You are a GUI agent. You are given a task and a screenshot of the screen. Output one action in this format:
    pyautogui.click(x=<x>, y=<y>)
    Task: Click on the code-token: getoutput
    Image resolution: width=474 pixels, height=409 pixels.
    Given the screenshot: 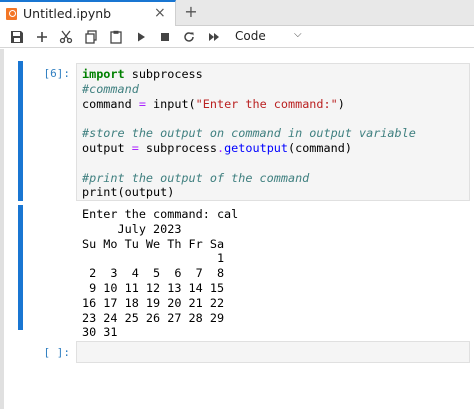 What is the action you would take?
    pyautogui.click(x=256, y=147)
    